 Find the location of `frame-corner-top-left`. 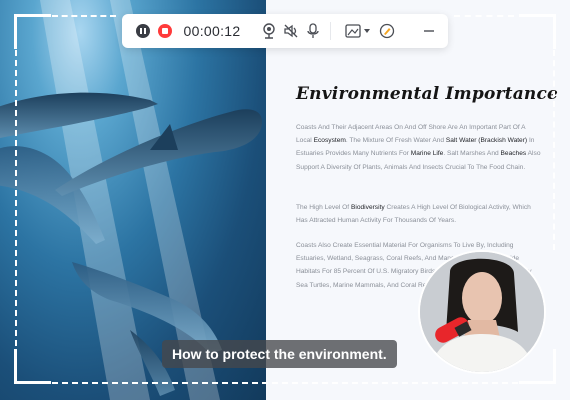

frame-corner-top-left is located at coordinates (32, 31).